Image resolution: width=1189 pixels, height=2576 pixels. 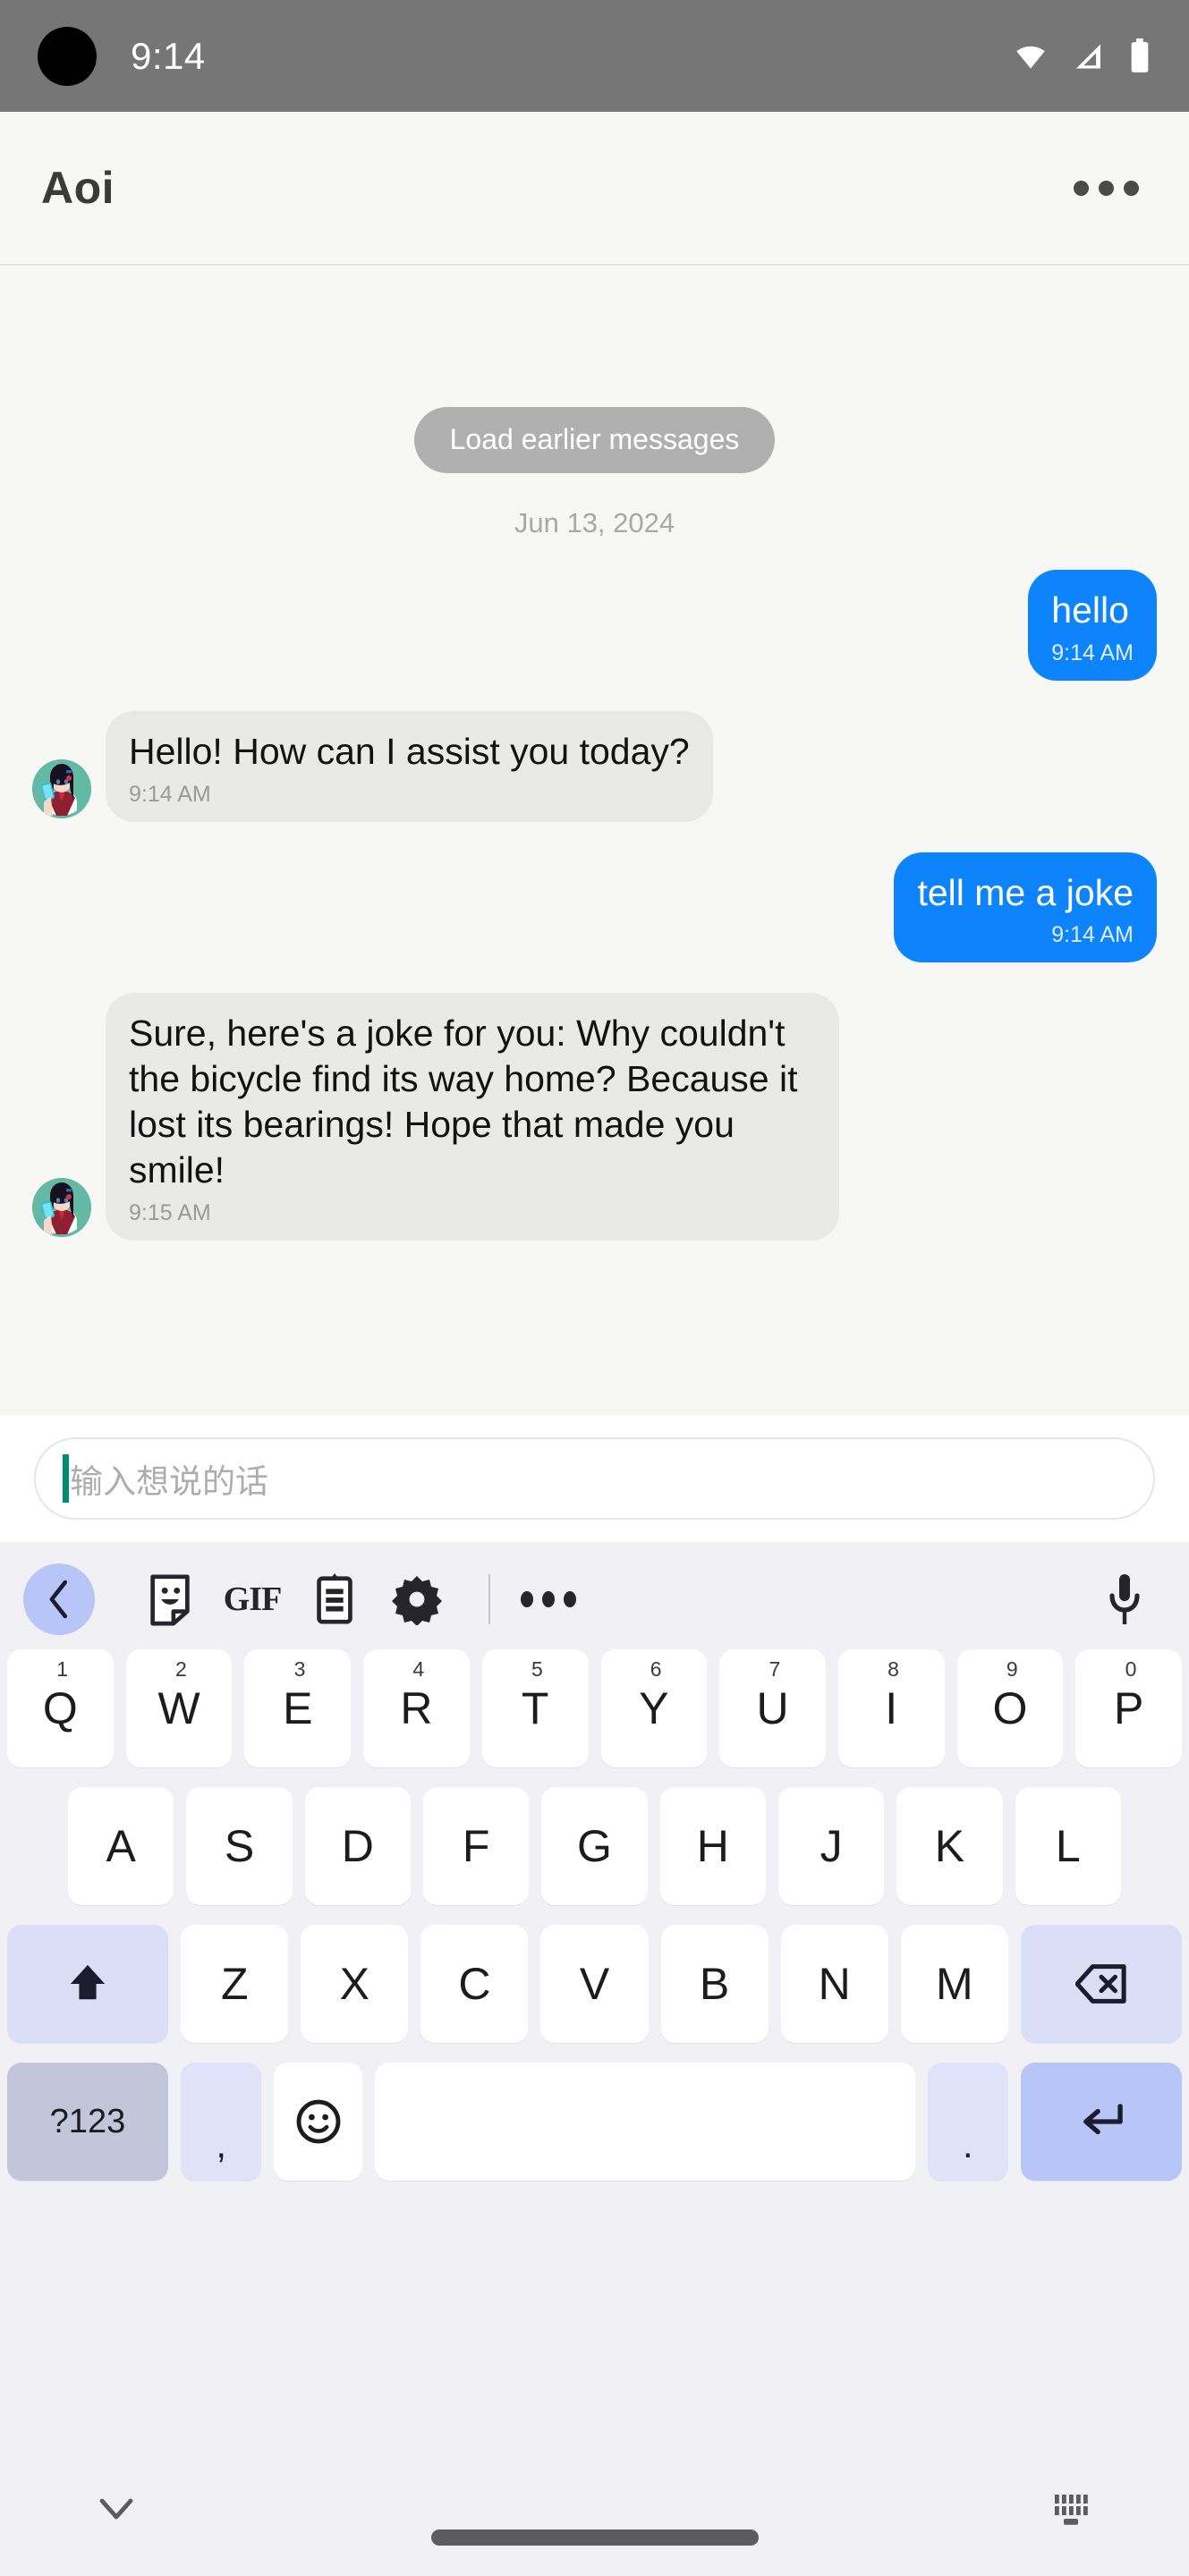 I want to click on key-label: ., so click(x=968, y=2144).